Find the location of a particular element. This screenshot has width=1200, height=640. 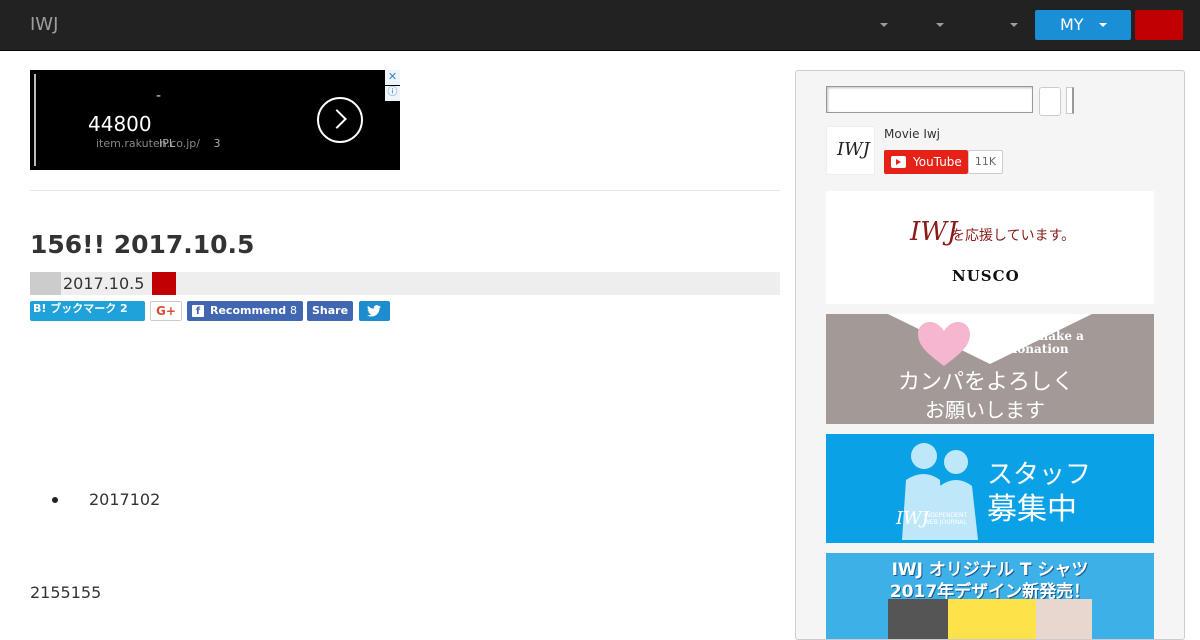

category-badge is located at coordinates (164, 283).